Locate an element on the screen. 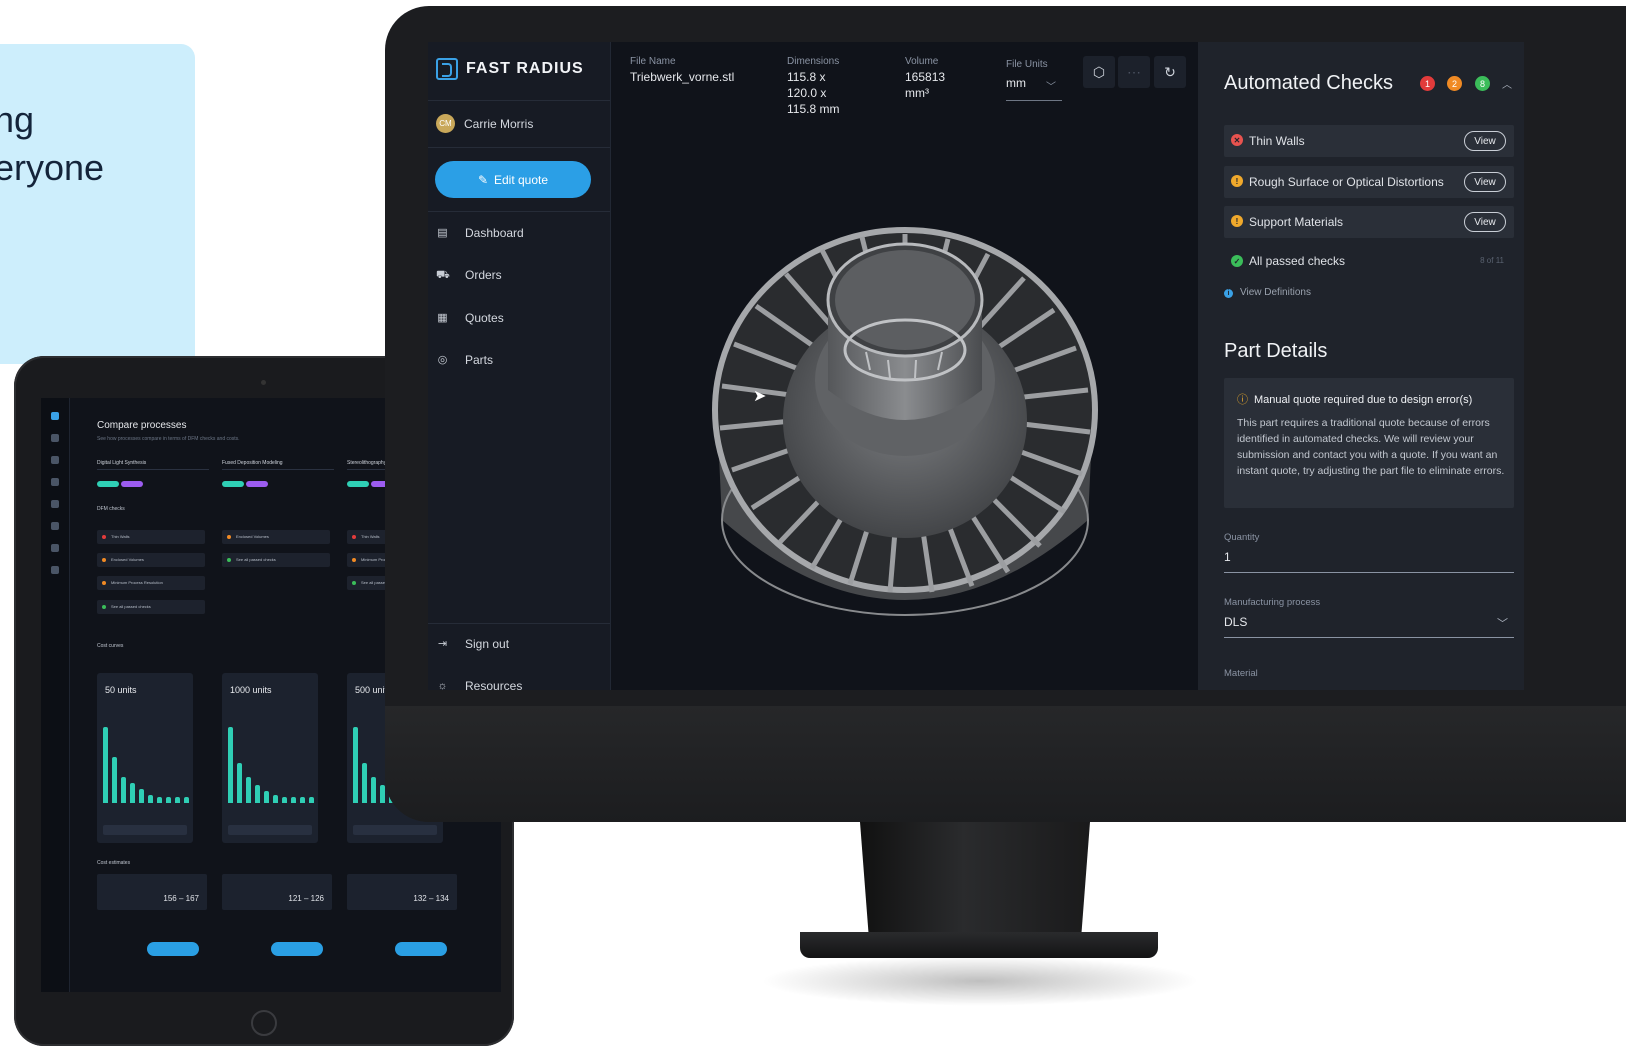  avatar: CM is located at coordinates (445, 123).